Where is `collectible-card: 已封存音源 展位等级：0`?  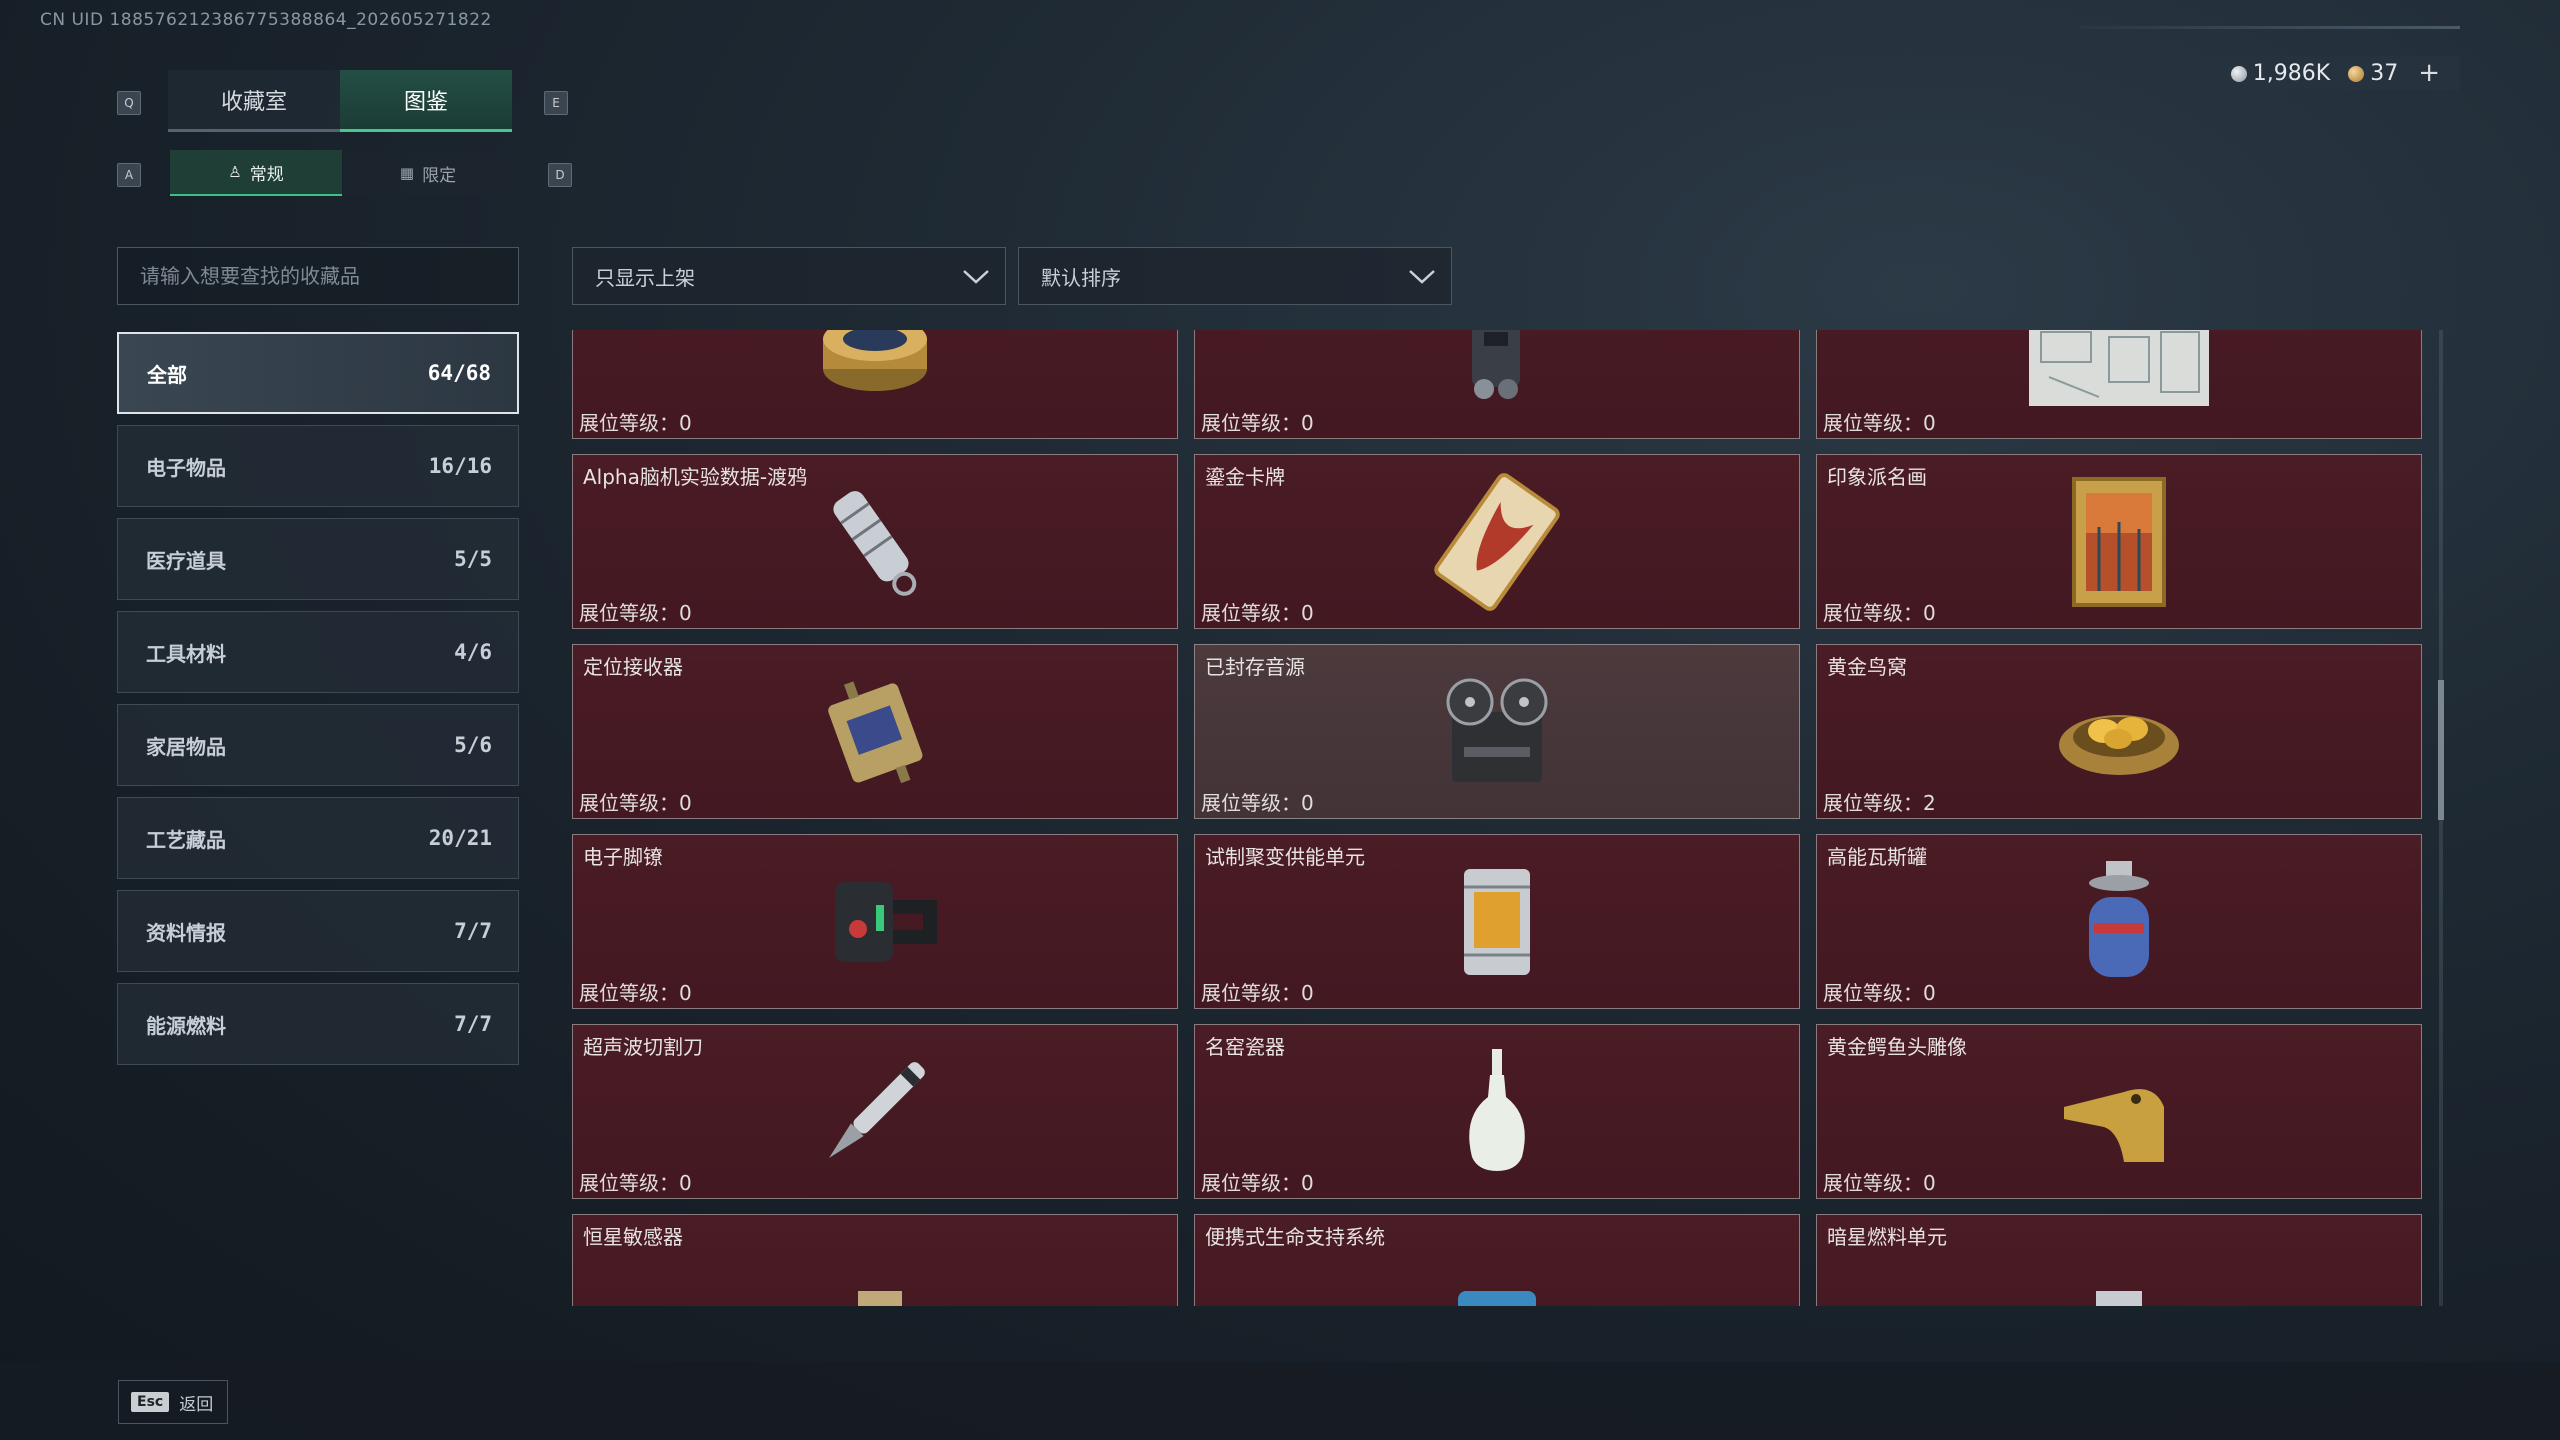
collectible-card: 已封存音源 展位等级：0 is located at coordinates (1497, 731).